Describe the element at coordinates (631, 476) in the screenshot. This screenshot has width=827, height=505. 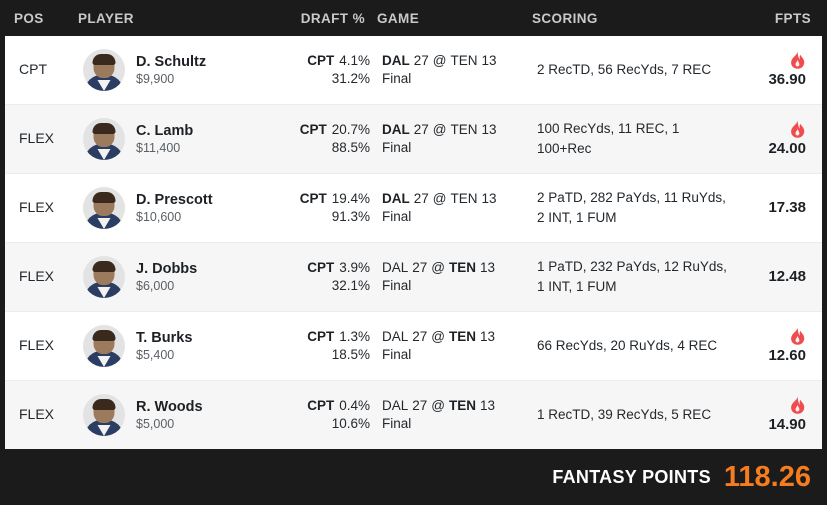
I see `fantasy-points-label: FANTASY POINTS` at that location.